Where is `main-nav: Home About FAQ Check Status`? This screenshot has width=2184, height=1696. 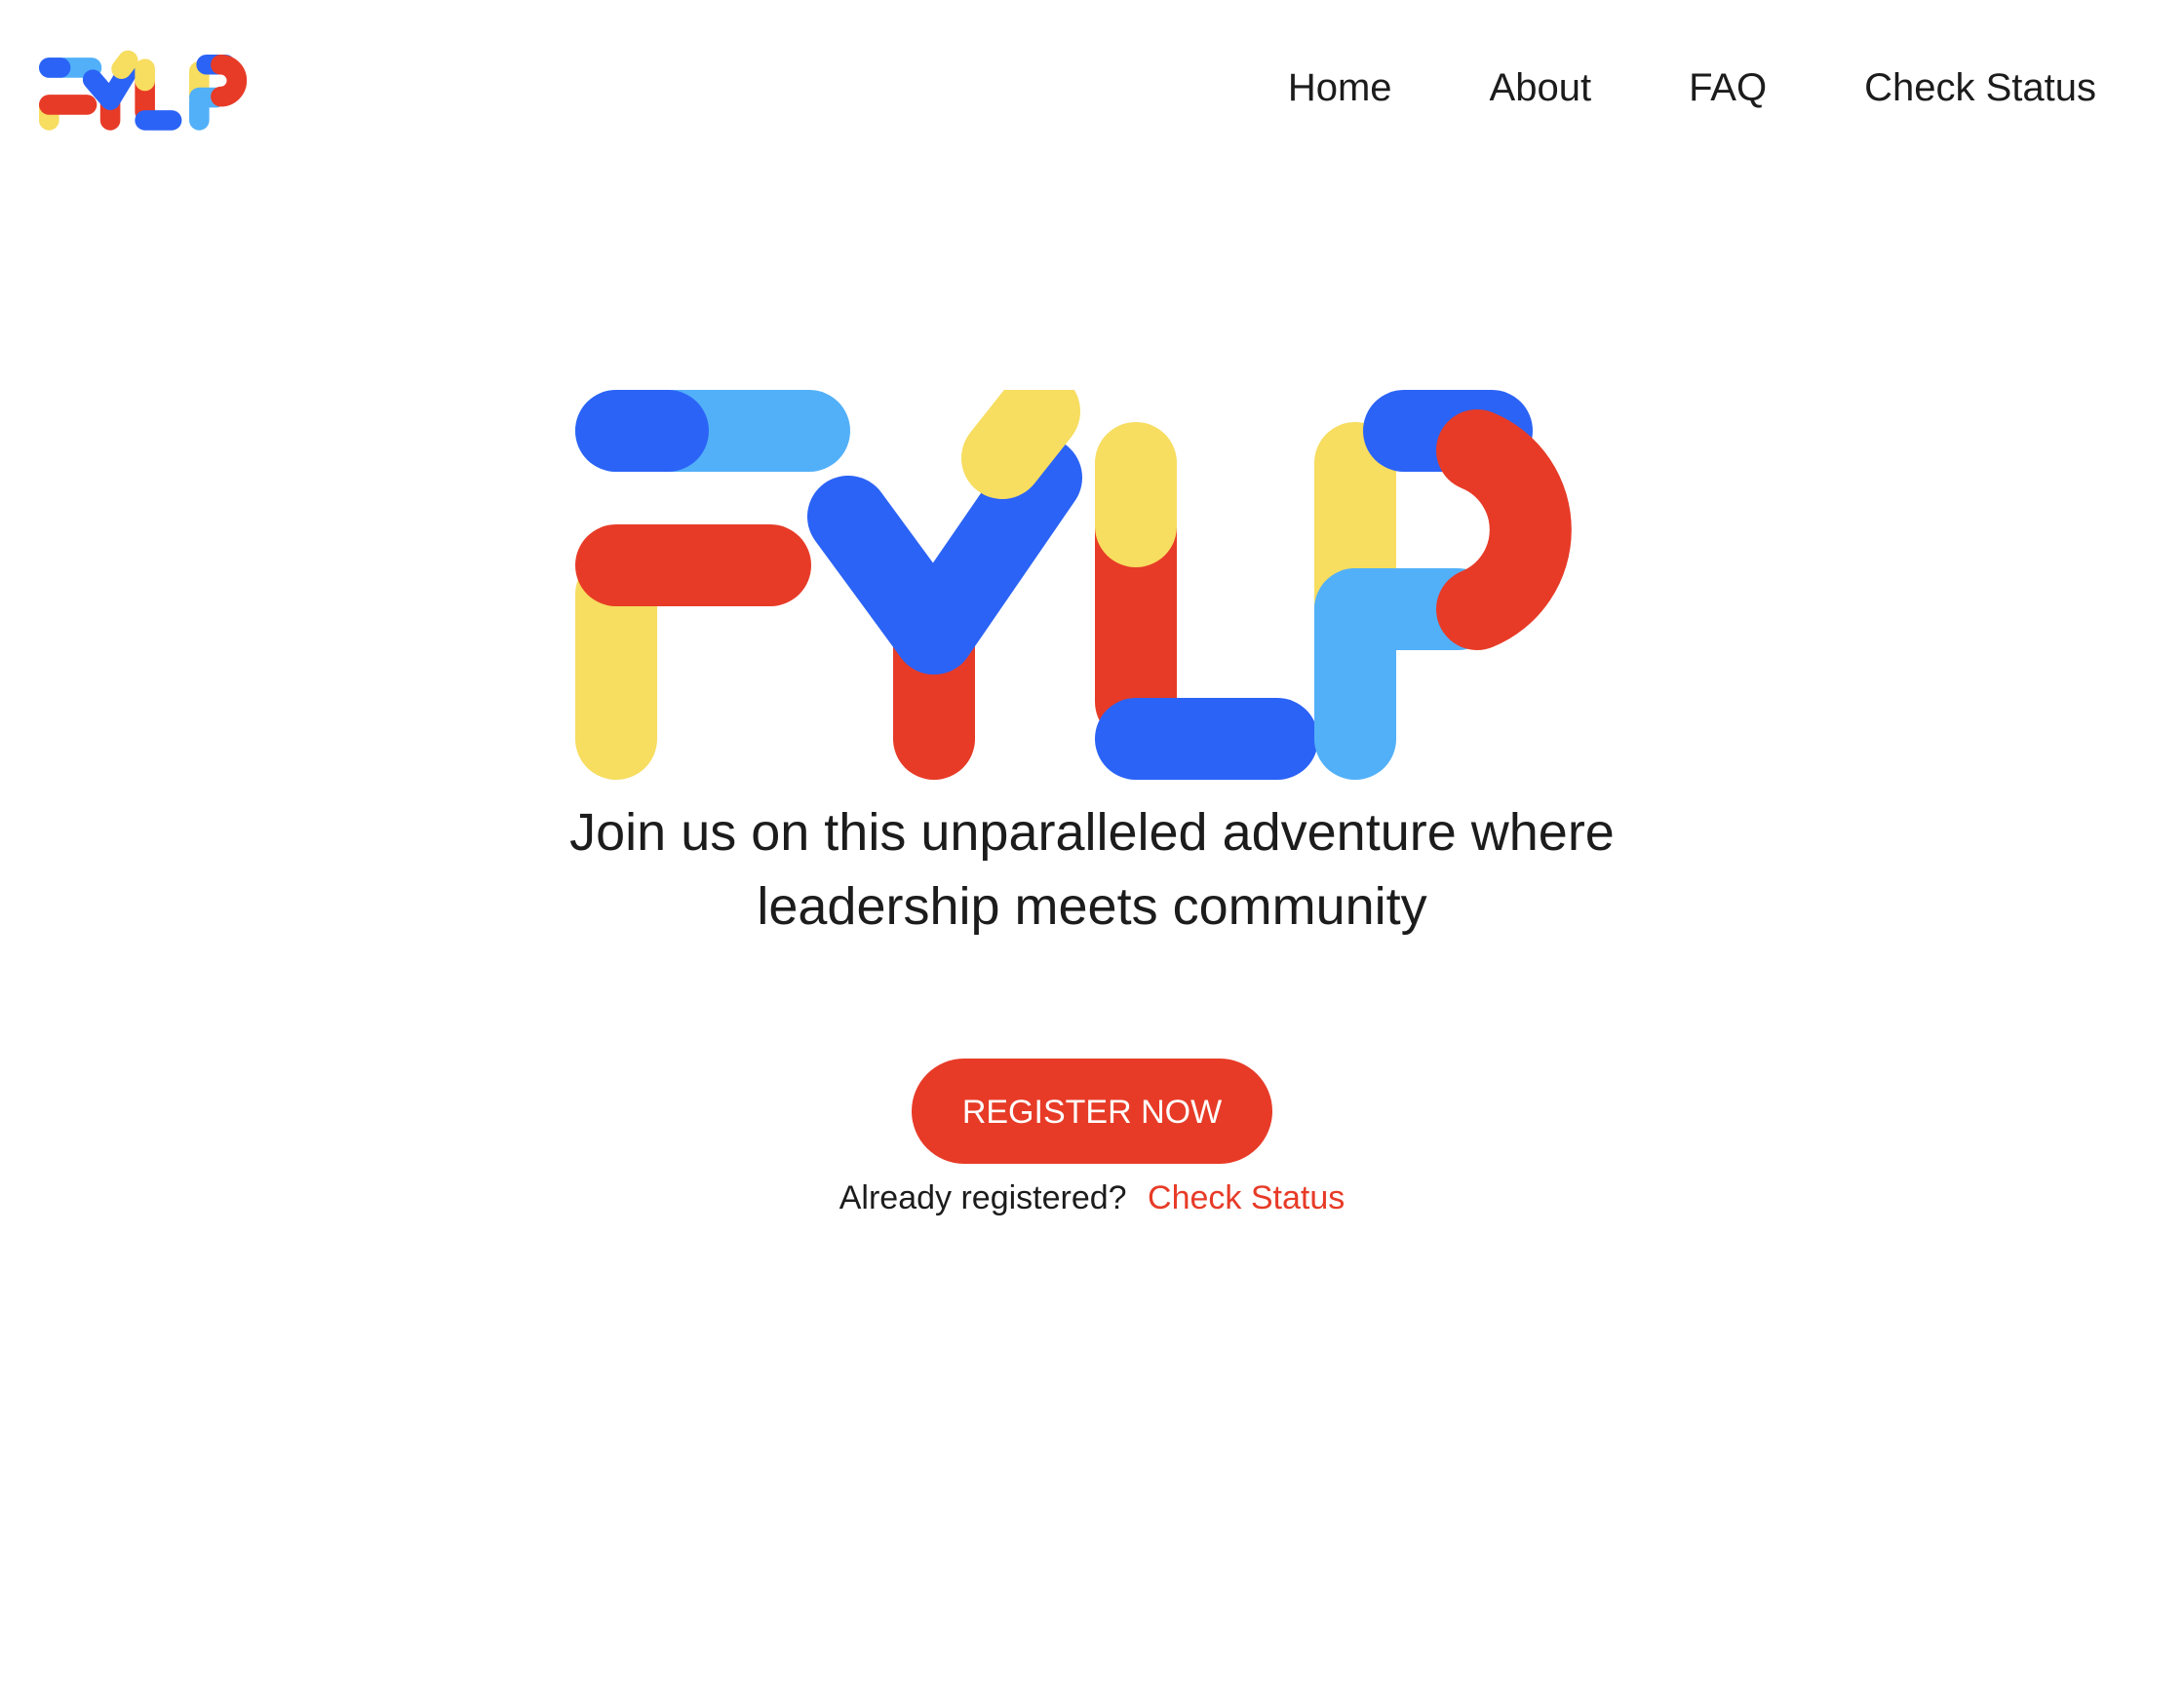 main-nav: Home About FAQ Check Status is located at coordinates (1692, 87).